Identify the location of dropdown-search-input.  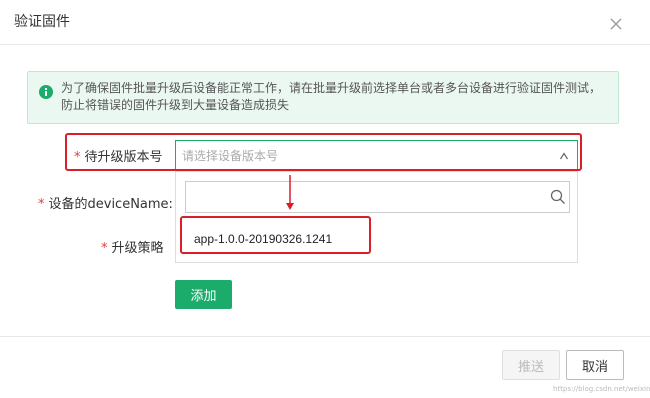
(377, 197).